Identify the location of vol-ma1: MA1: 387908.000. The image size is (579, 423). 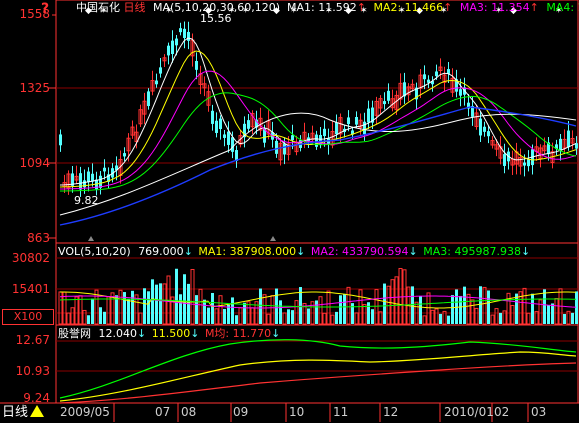
(247, 251).